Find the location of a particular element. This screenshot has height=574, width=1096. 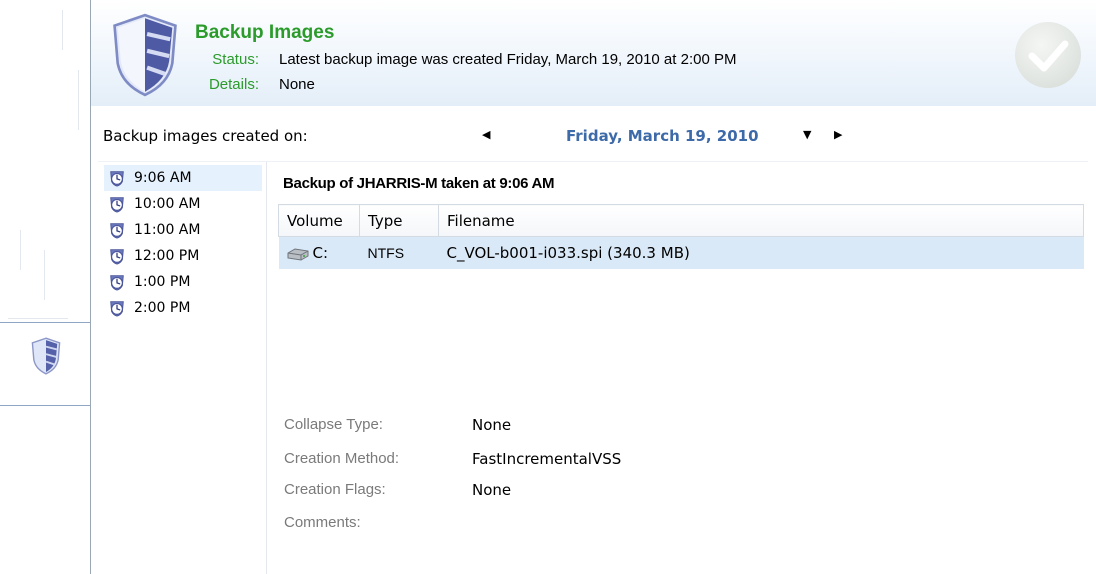

prev-date-button: ◀ is located at coordinates (486, 134).